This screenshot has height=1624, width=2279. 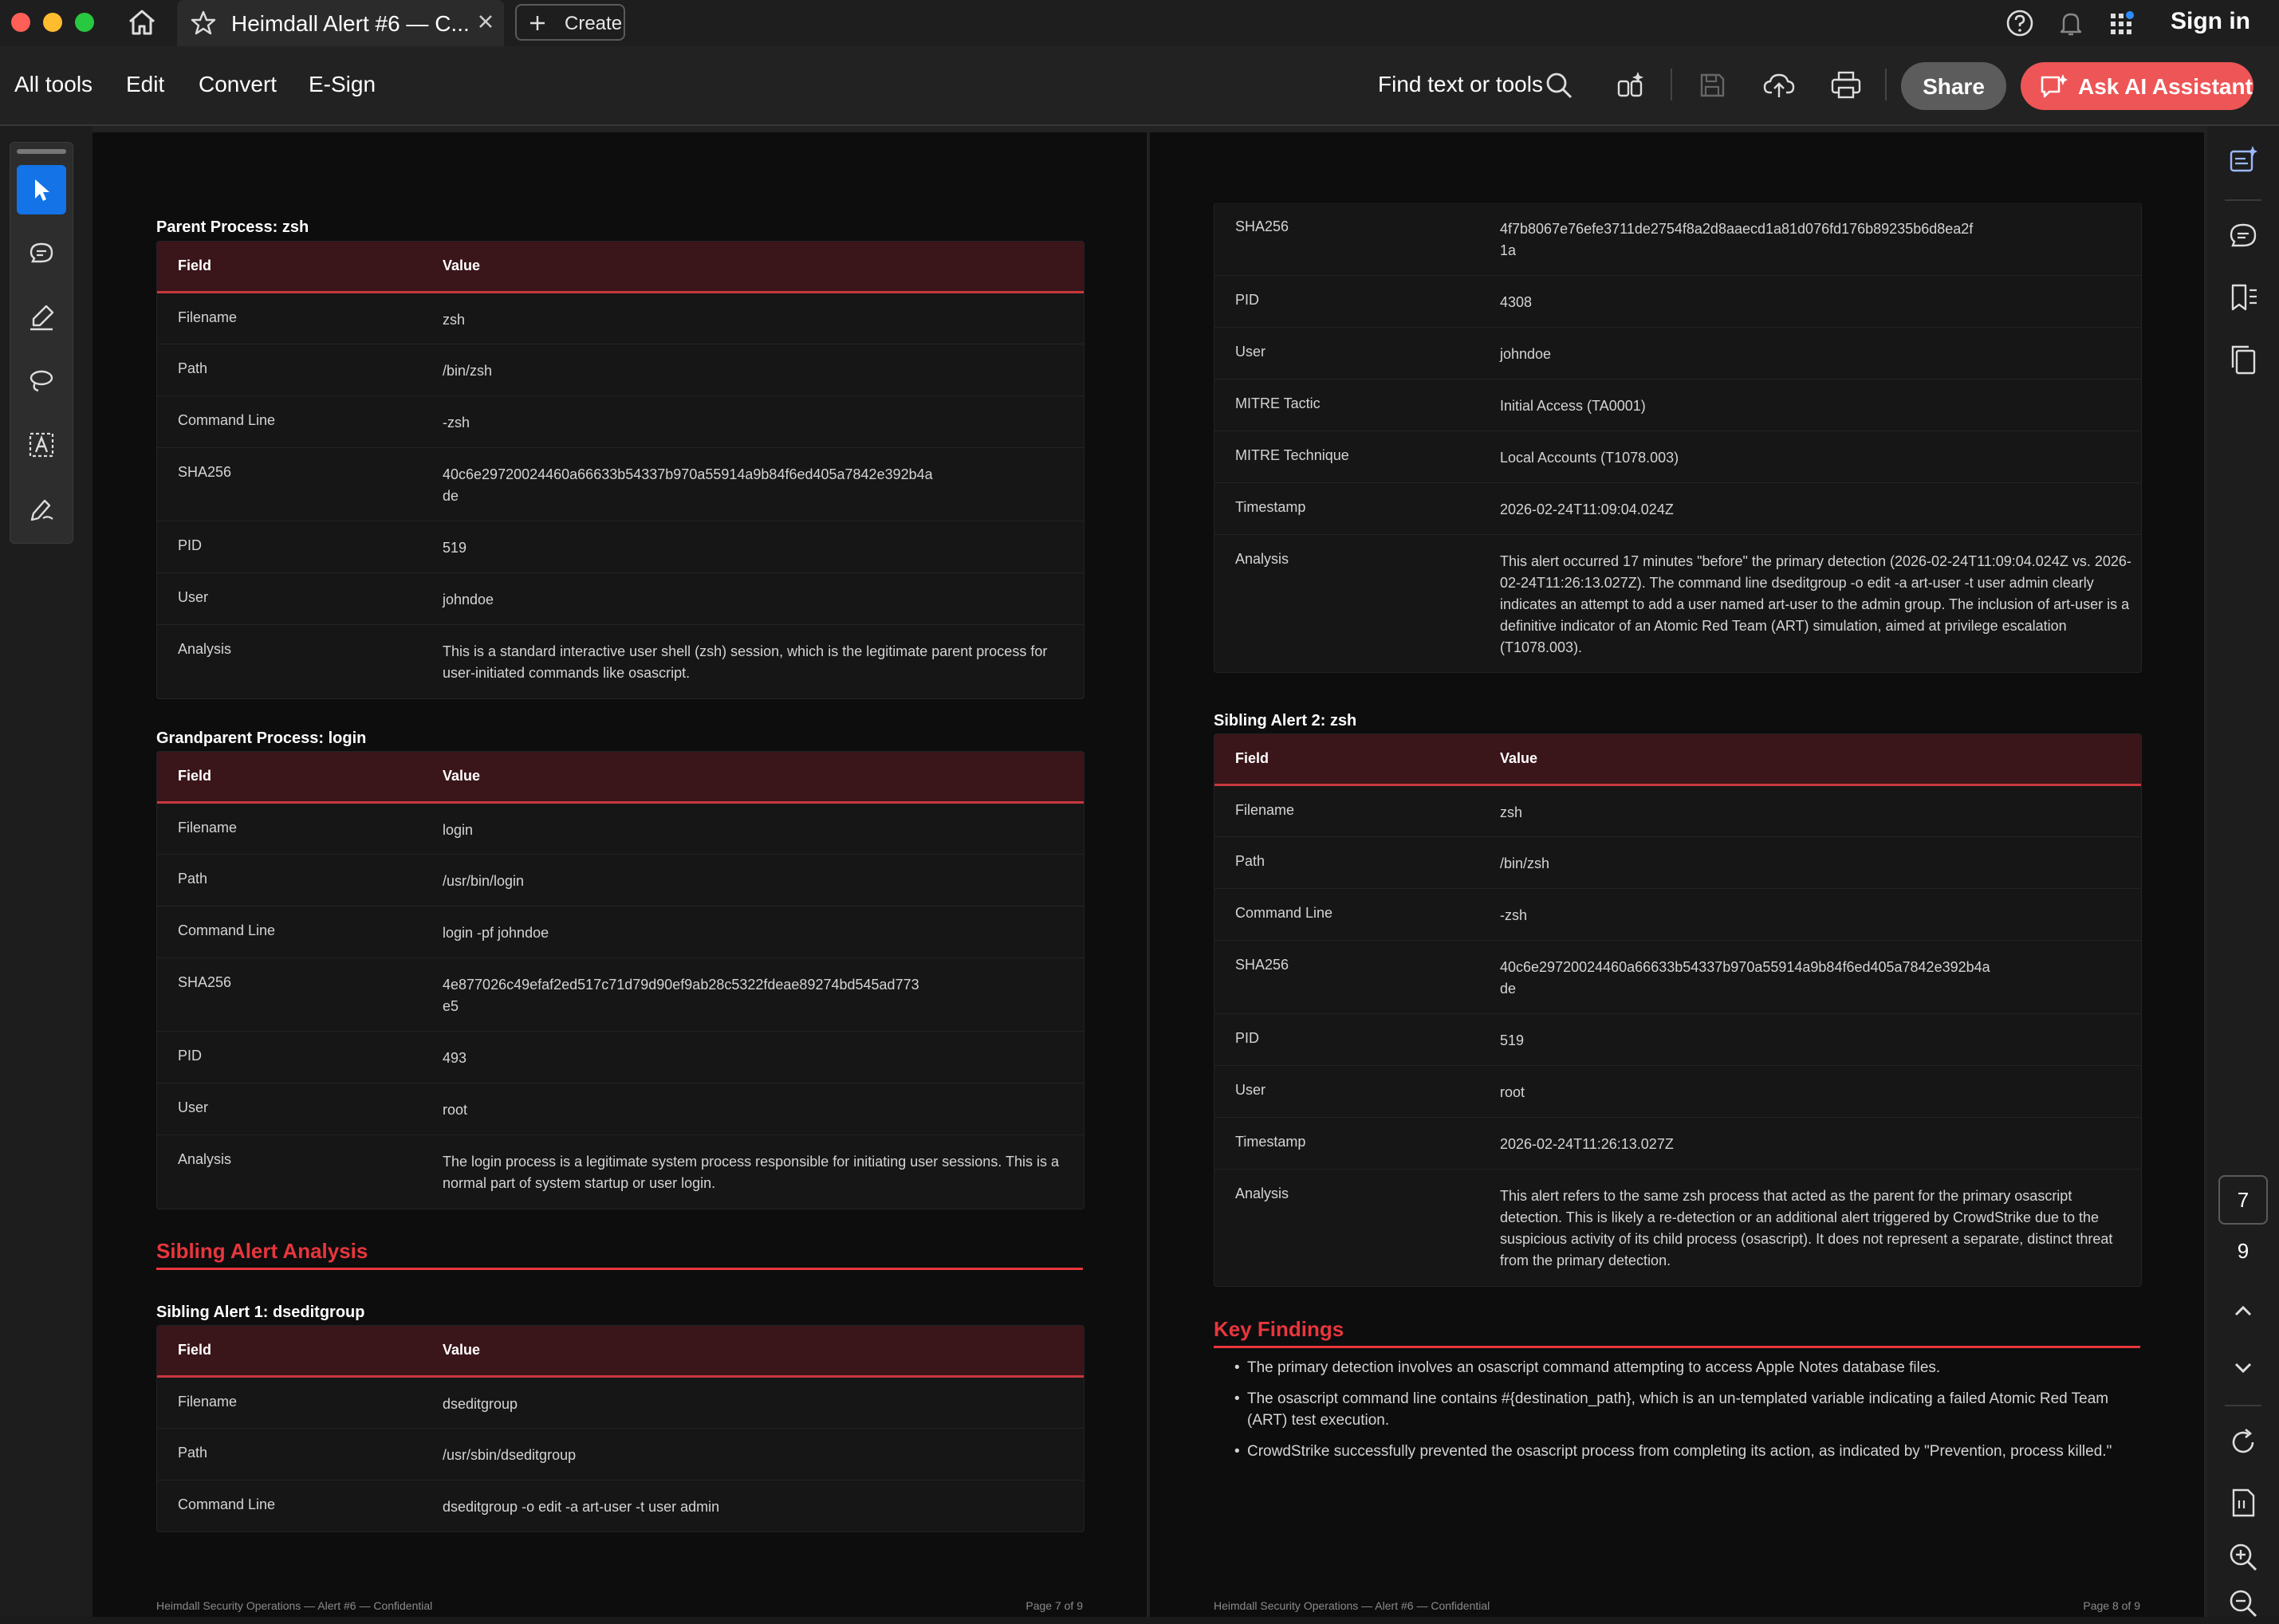 What do you see at coordinates (1712, 86) in the screenshot?
I see `save-icon` at bounding box center [1712, 86].